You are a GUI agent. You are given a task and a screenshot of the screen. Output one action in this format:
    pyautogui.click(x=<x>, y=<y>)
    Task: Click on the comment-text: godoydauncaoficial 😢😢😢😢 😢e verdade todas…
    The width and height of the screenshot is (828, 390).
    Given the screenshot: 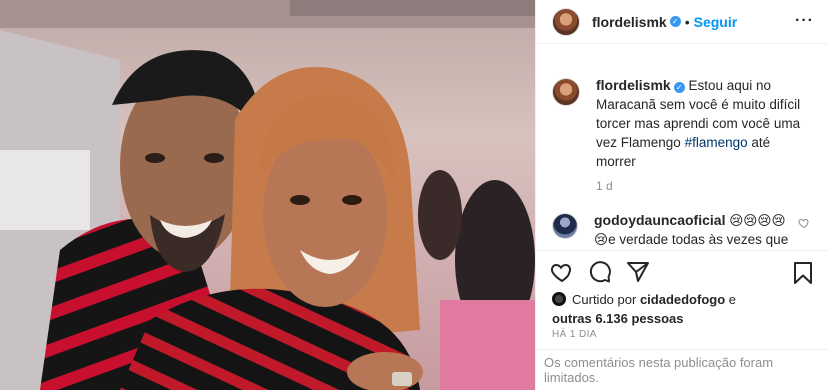 What is the action you would take?
    pyautogui.click(x=693, y=230)
    